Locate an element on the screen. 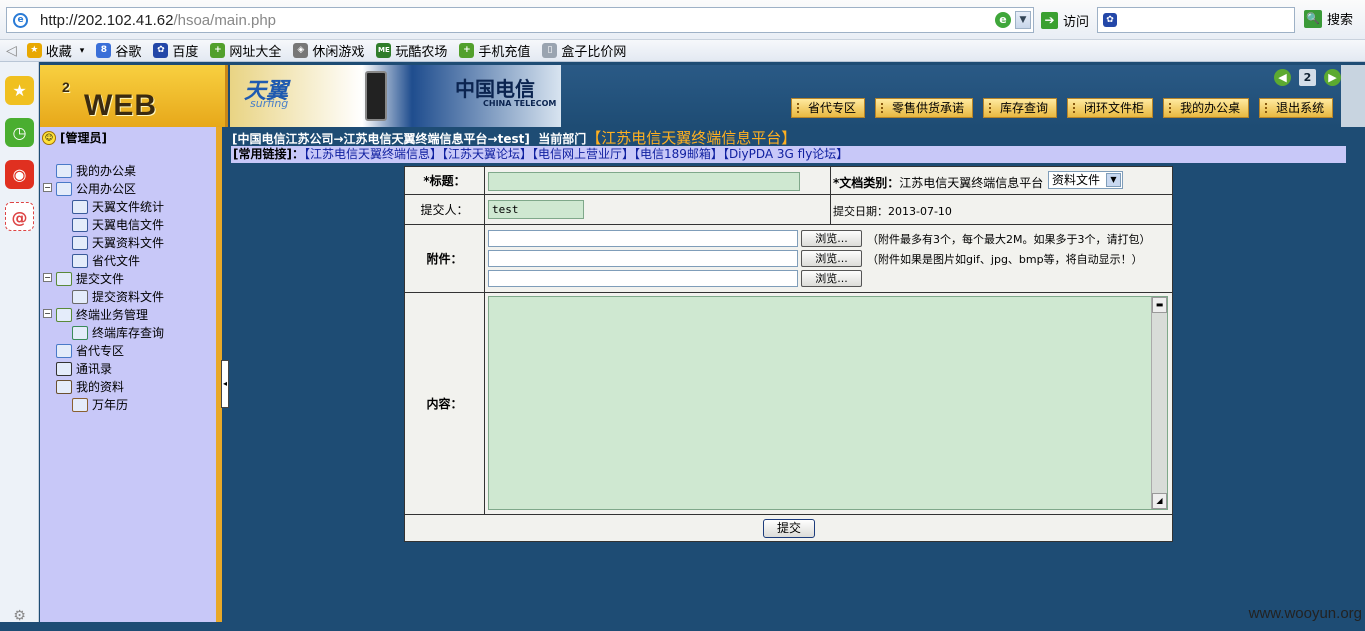 This screenshot has width=1365, height=631. sidebar-item: 我的资料 is located at coordinates (90, 386).